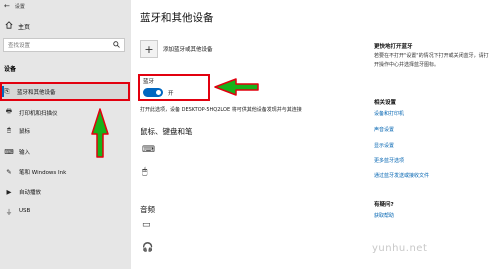 The width and height of the screenshot is (499, 269). What do you see at coordinates (100, 133) in the screenshot?
I see `arrow-pointing-up-icon` at bounding box center [100, 133].